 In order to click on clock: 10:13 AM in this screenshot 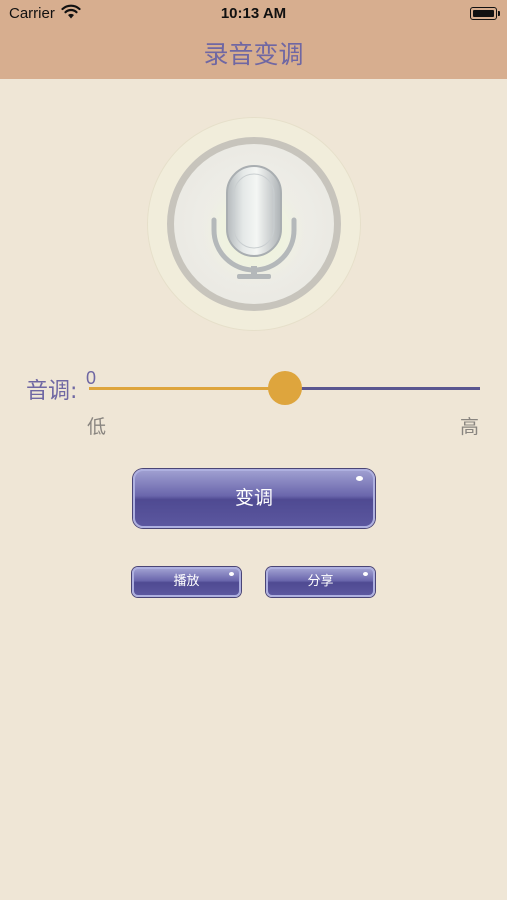, I will do `click(253, 13)`.